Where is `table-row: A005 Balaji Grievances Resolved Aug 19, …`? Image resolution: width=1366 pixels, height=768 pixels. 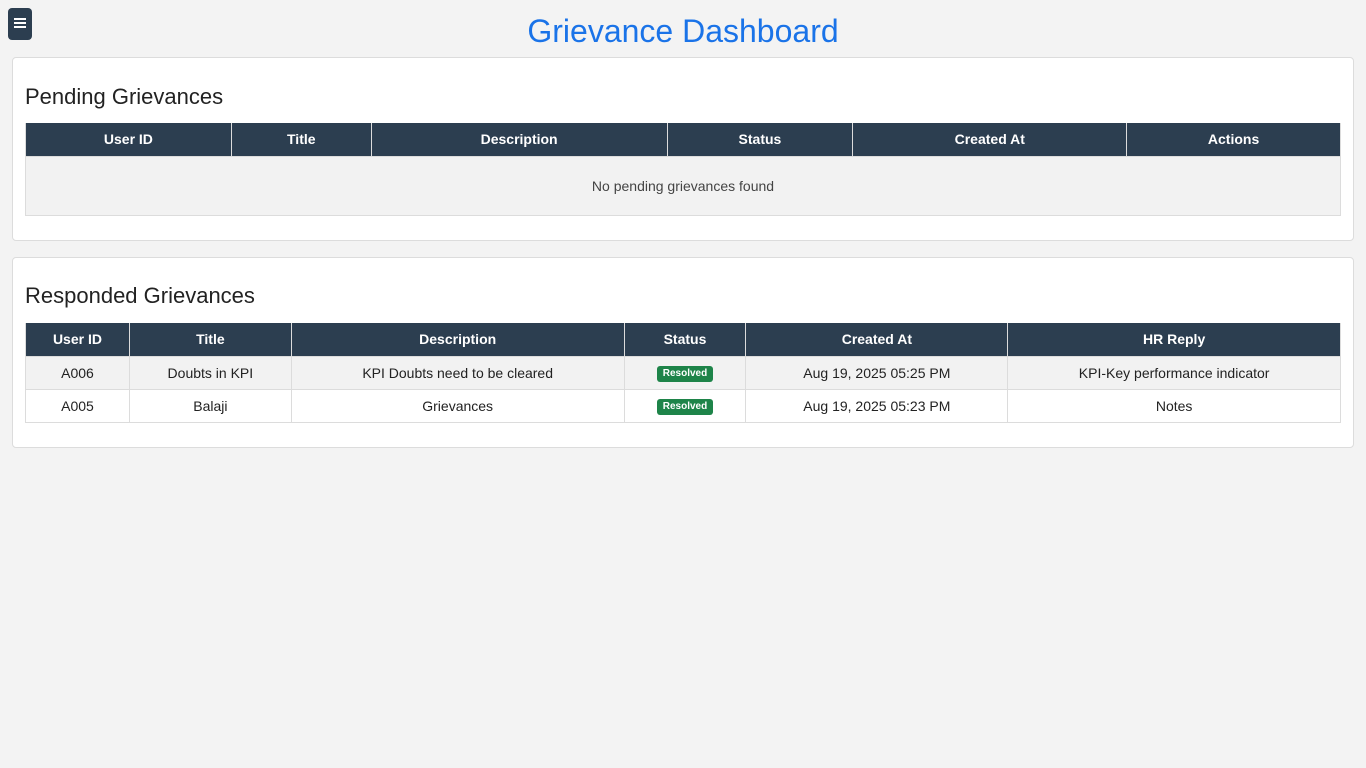
table-row: A005 Balaji Grievances Resolved Aug 19, … is located at coordinates (683, 405).